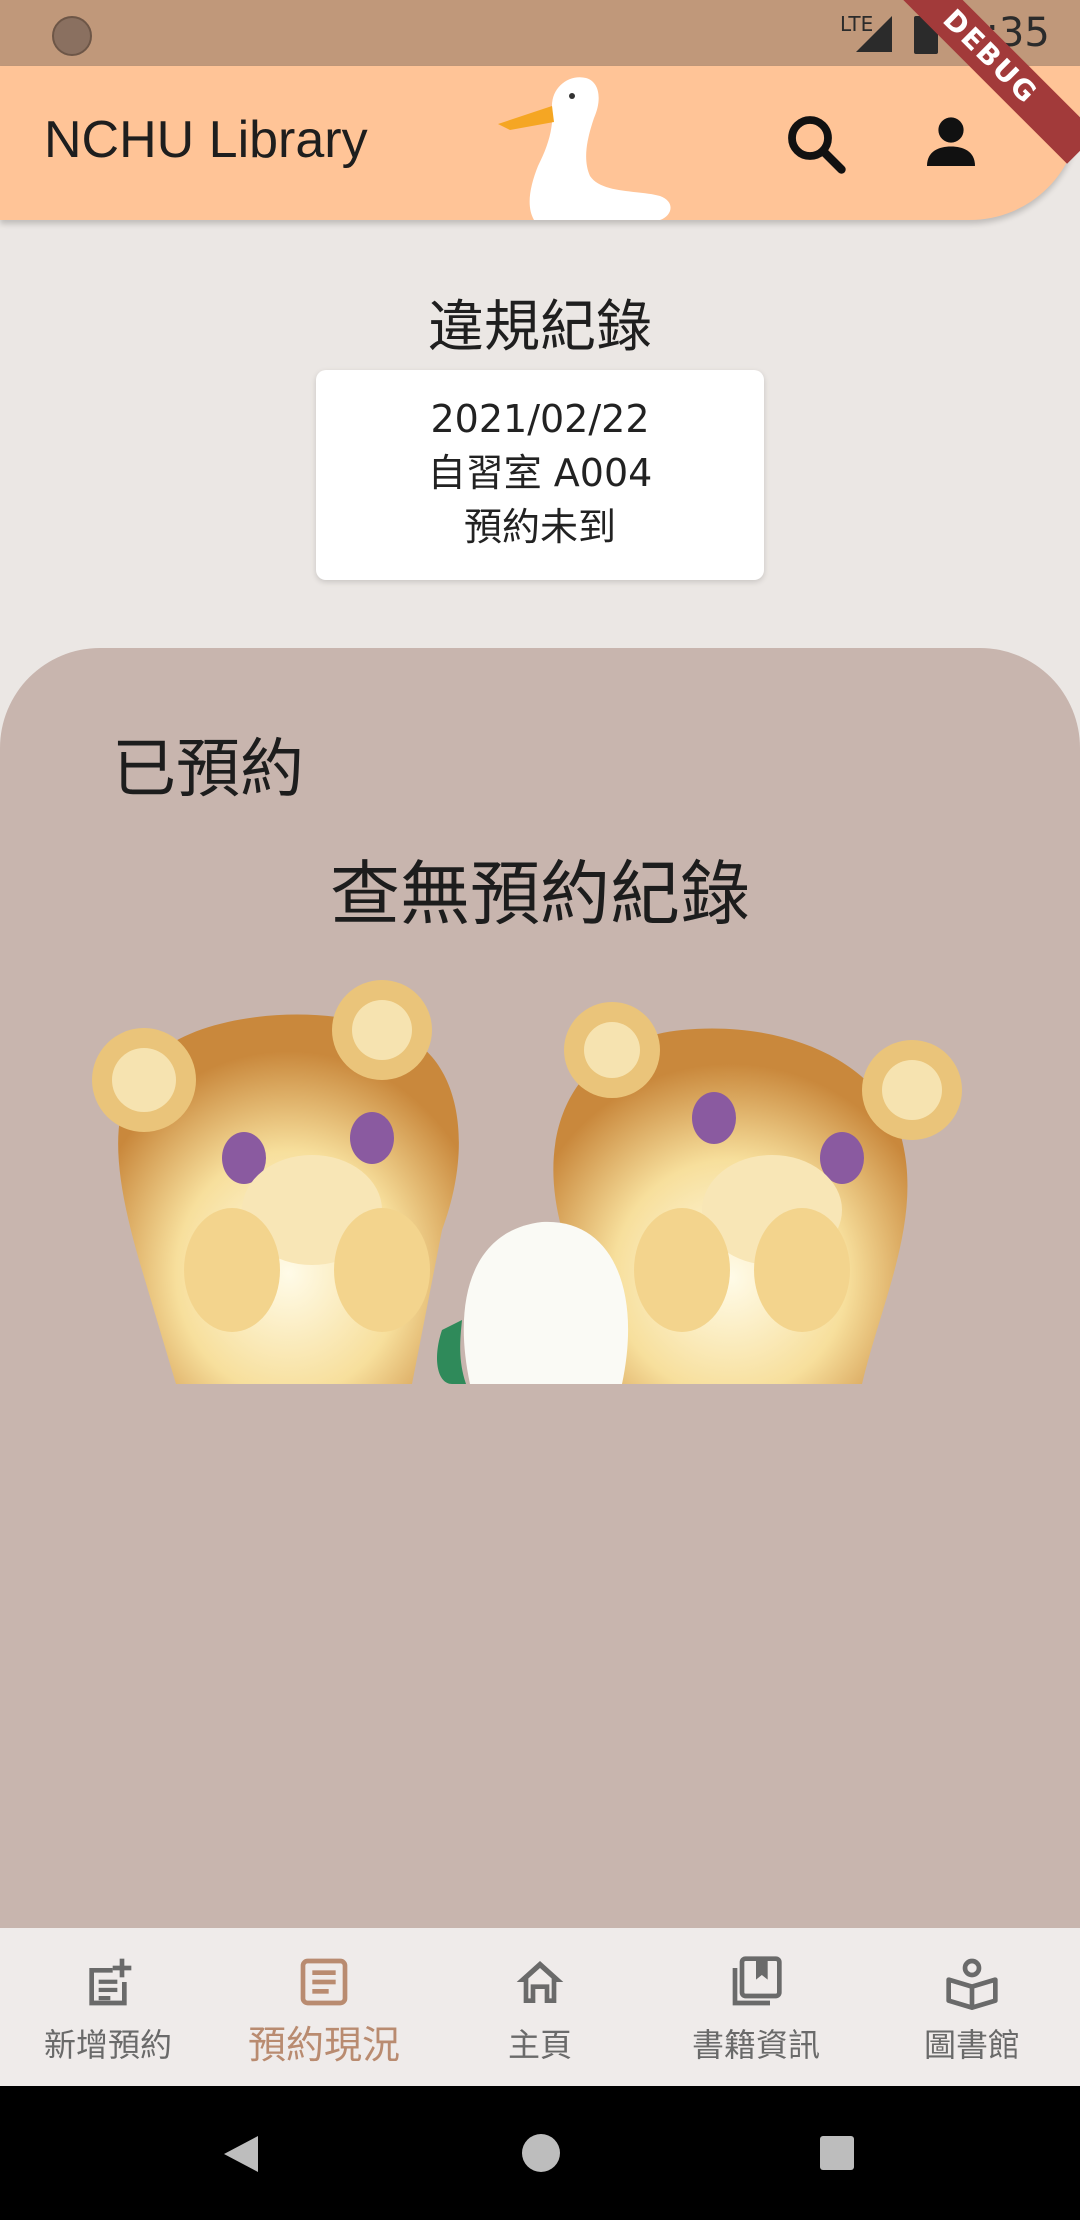  What do you see at coordinates (107, 2045) in the screenshot?
I see `nav-label-add-reservation: 新增預約` at bounding box center [107, 2045].